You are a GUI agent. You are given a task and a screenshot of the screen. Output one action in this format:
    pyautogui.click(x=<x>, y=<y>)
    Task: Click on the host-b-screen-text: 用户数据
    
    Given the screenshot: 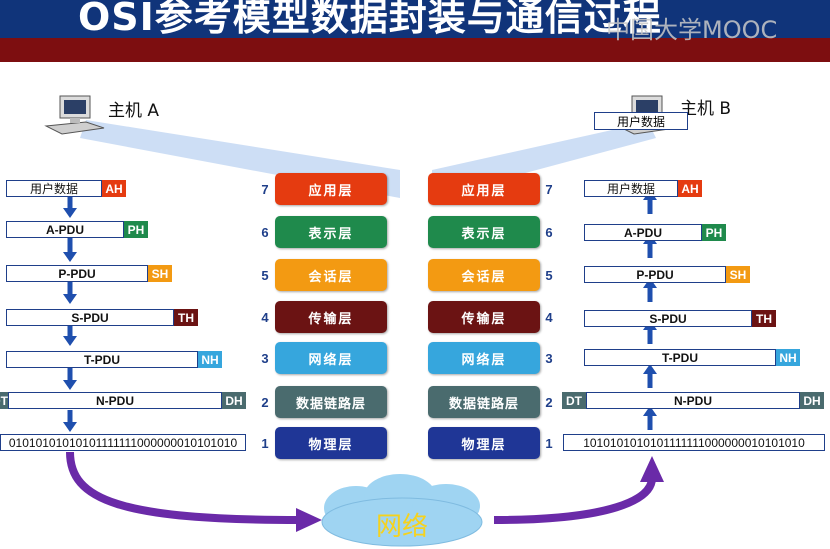 What is the action you would take?
    pyautogui.click(x=641, y=121)
    